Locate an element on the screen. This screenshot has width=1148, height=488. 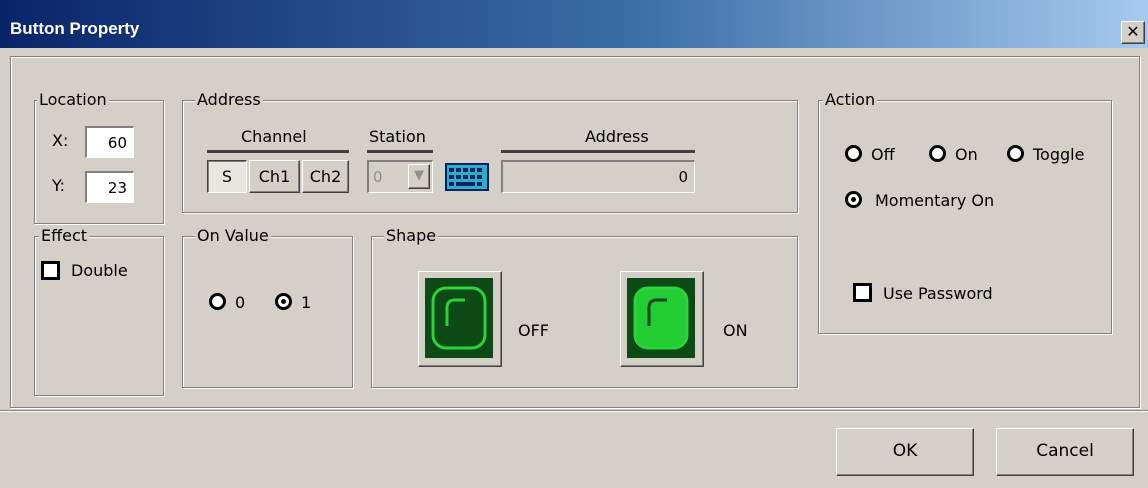
location-legend: Location is located at coordinates (73, 100).